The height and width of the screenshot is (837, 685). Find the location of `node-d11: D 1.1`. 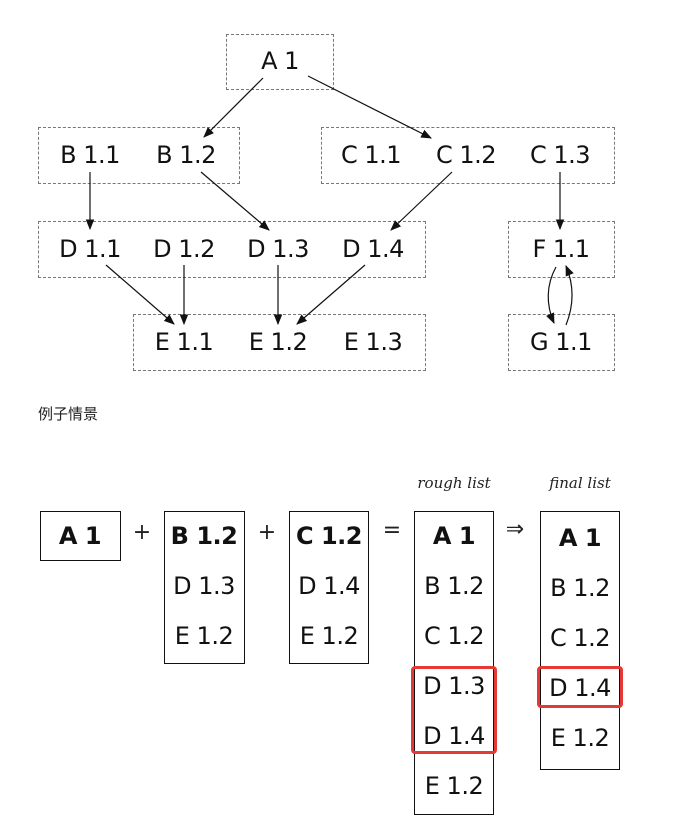

node-d11: D 1.1 is located at coordinates (90, 249).